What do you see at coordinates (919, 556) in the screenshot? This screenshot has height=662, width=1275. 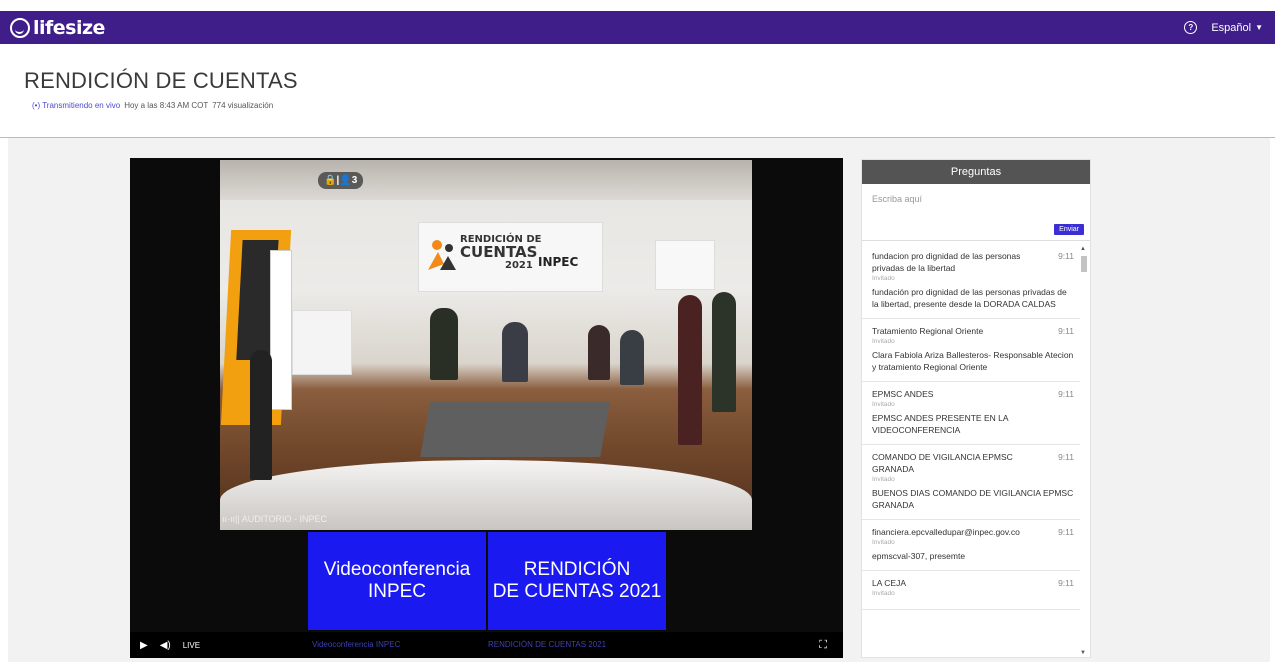 I see `question-text: epmscval-307, presemte` at bounding box center [919, 556].